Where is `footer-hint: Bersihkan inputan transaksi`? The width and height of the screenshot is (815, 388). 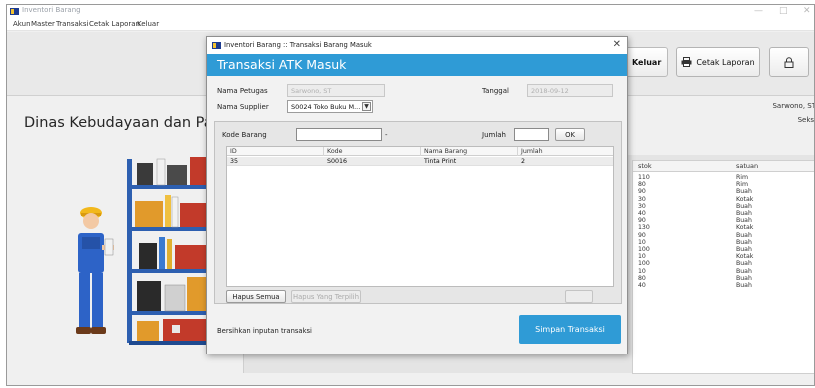
footer-hint: Bersihkan inputan transaksi is located at coordinates (264, 331).